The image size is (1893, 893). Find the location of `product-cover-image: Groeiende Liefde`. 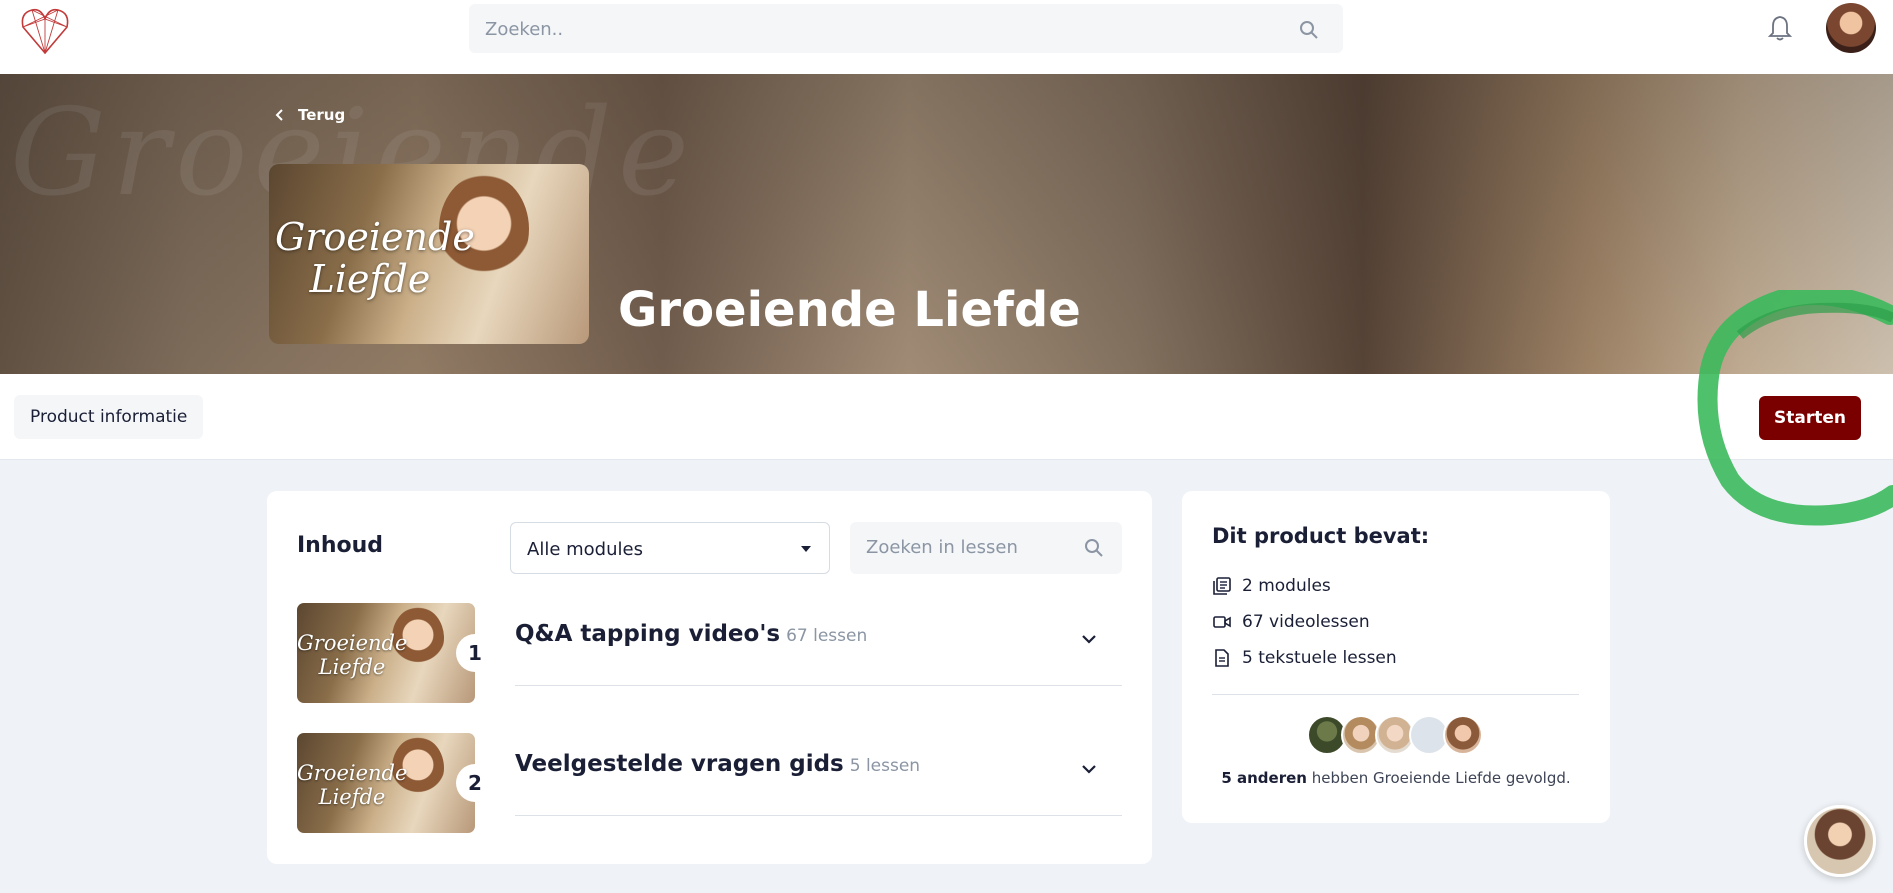

product-cover-image: Groeiende Liefde is located at coordinates (429, 254).